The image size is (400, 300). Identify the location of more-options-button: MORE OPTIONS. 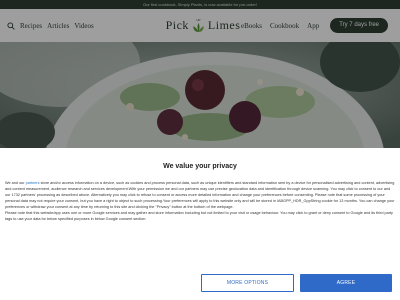
(247, 283).